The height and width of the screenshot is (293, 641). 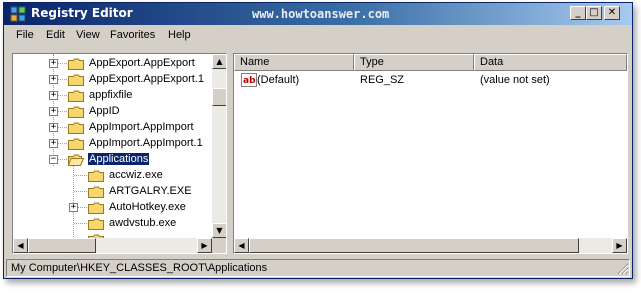 What do you see at coordinates (147, 207) in the screenshot?
I see `tree-item-label: AutoHotkey.exe` at bounding box center [147, 207].